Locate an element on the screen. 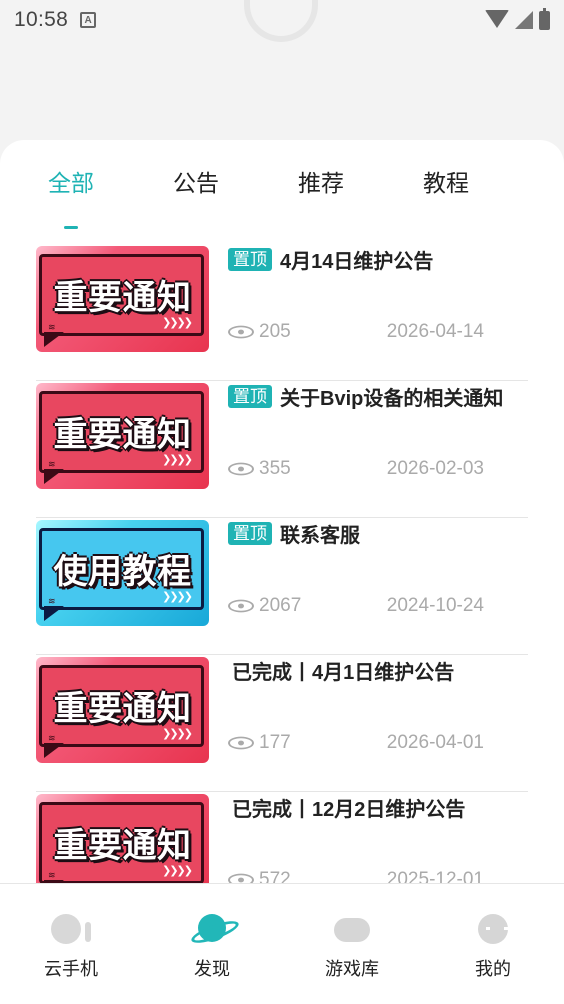  nav-profile: 我的 is located at coordinates (493, 944).